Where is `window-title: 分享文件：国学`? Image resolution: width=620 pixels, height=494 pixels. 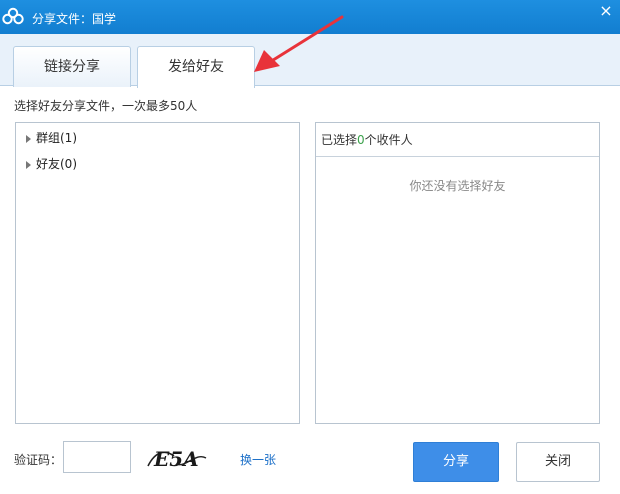 window-title: 分享文件：国学 is located at coordinates (74, 19).